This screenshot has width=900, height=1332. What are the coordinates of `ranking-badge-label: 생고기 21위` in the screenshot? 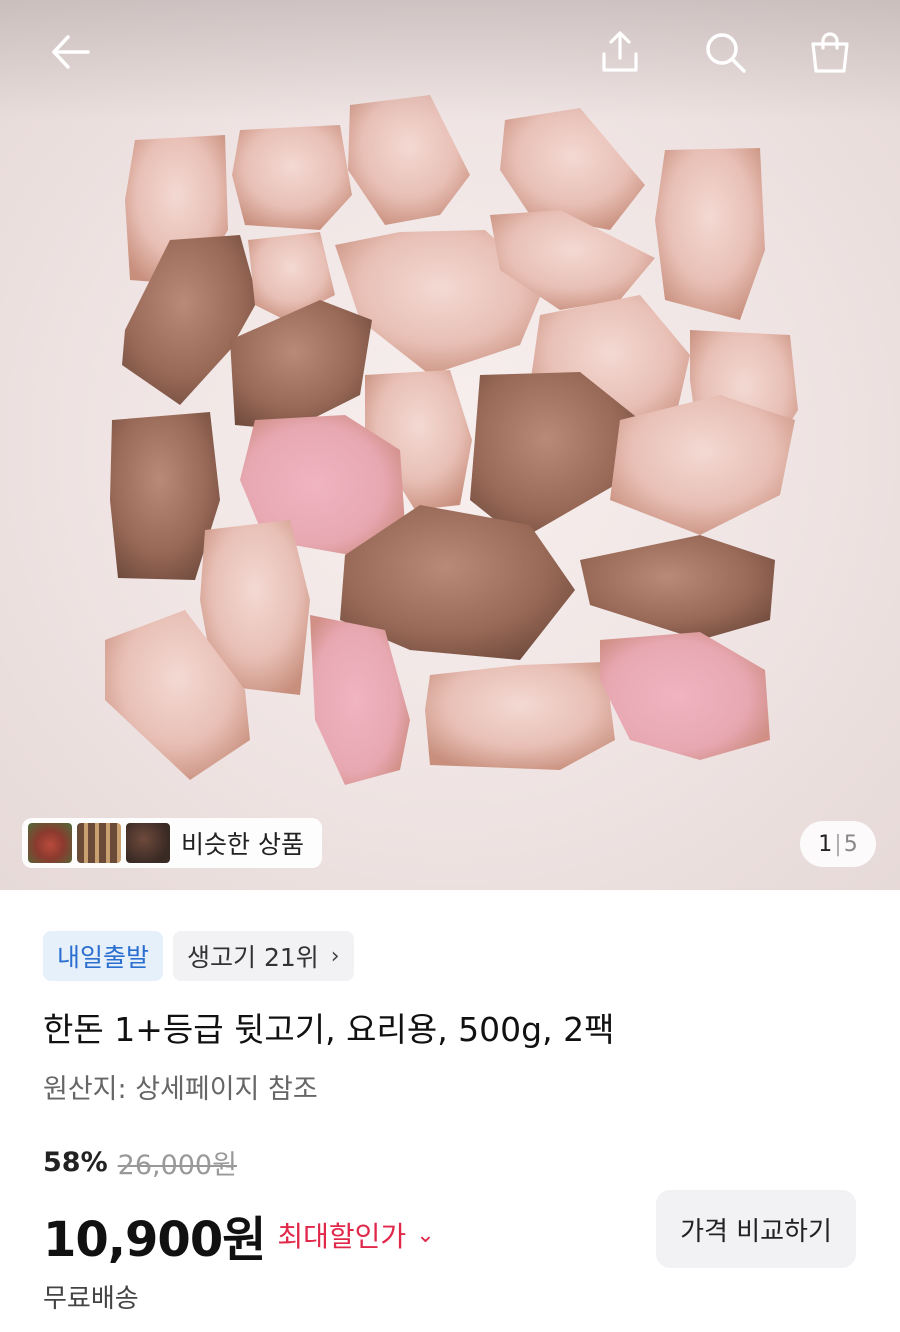 It's located at (253, 957).